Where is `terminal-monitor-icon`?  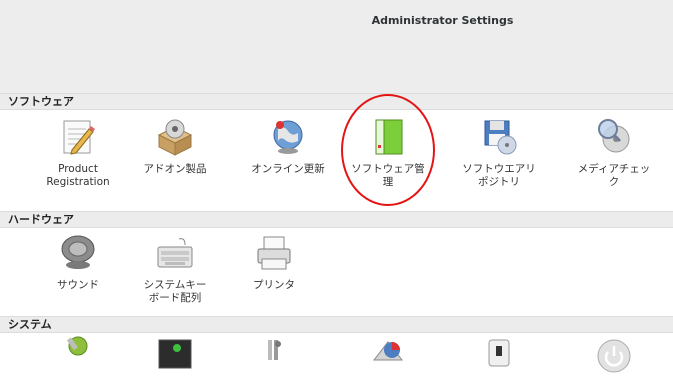 terminal-monitor-icon is located at coordinates (175, 356).